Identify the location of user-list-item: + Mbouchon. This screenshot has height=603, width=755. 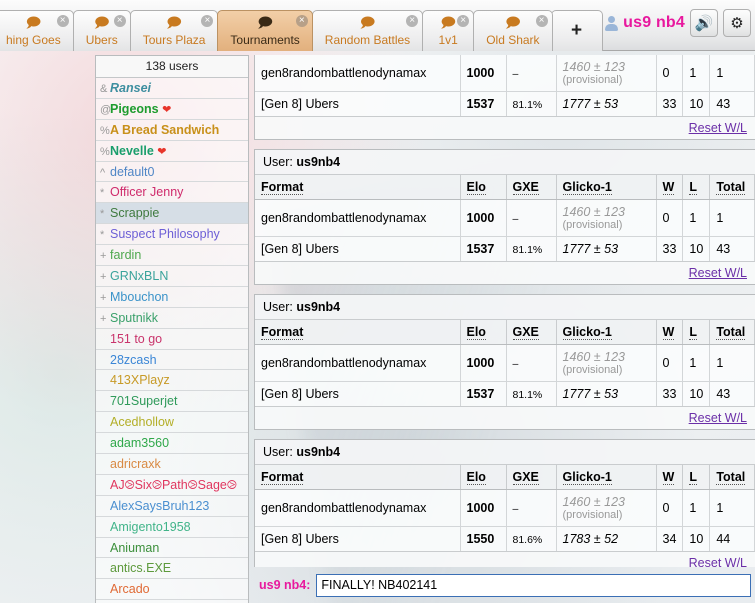
(172, 297).